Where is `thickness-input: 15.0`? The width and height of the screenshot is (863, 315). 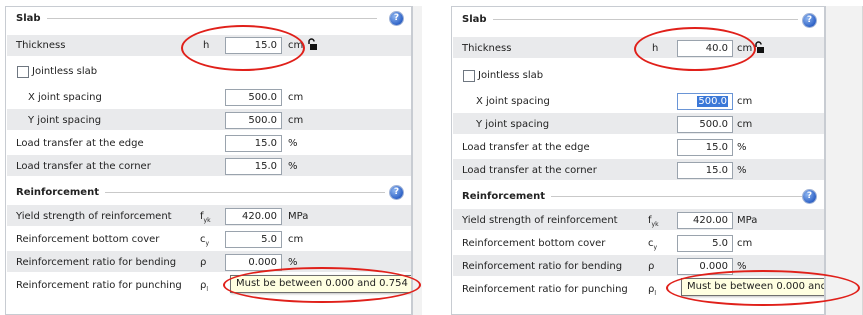 thickness-input: 15.0 is located at coordinates (253, 45).